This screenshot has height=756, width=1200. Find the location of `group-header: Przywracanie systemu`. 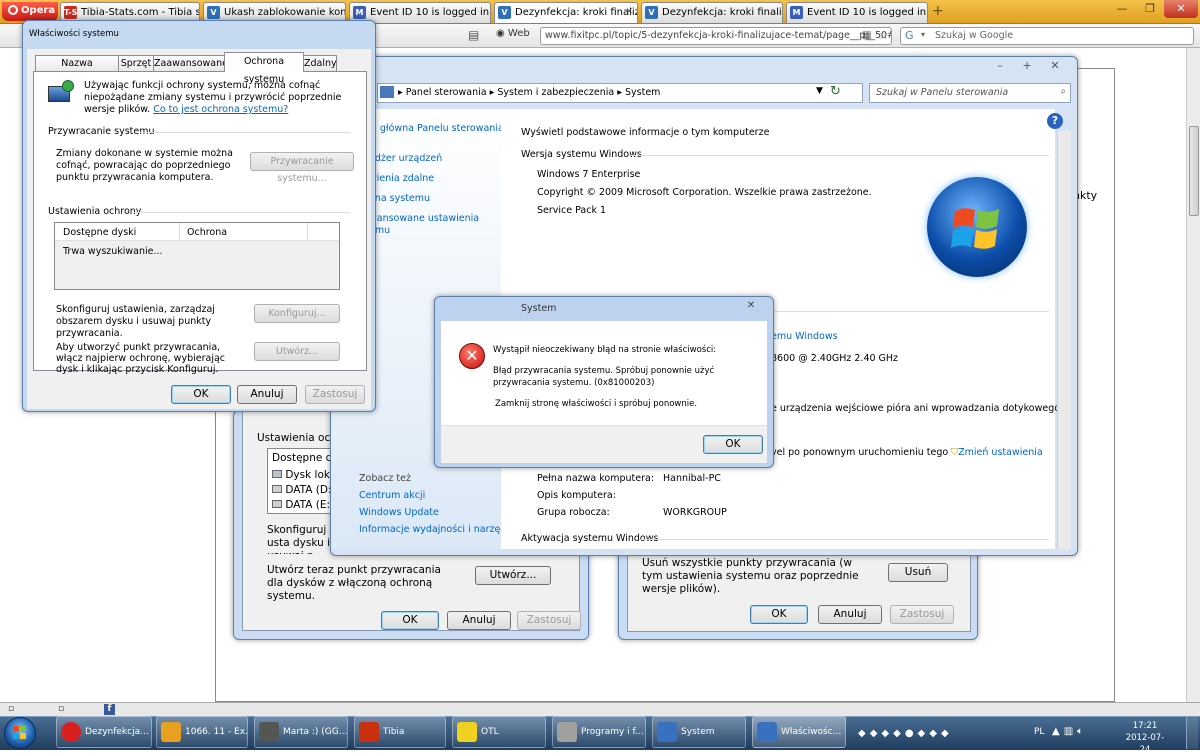

group-header: Przywracanie systemu is located at coordinates (101, 131).